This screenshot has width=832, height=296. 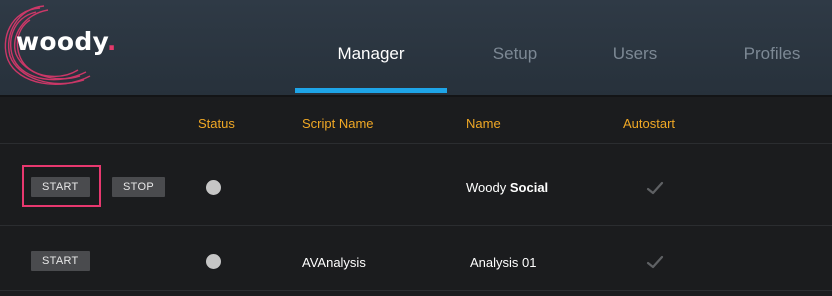 I want to click on col-header-autostart: Autostart, so click(x=649, y=123).